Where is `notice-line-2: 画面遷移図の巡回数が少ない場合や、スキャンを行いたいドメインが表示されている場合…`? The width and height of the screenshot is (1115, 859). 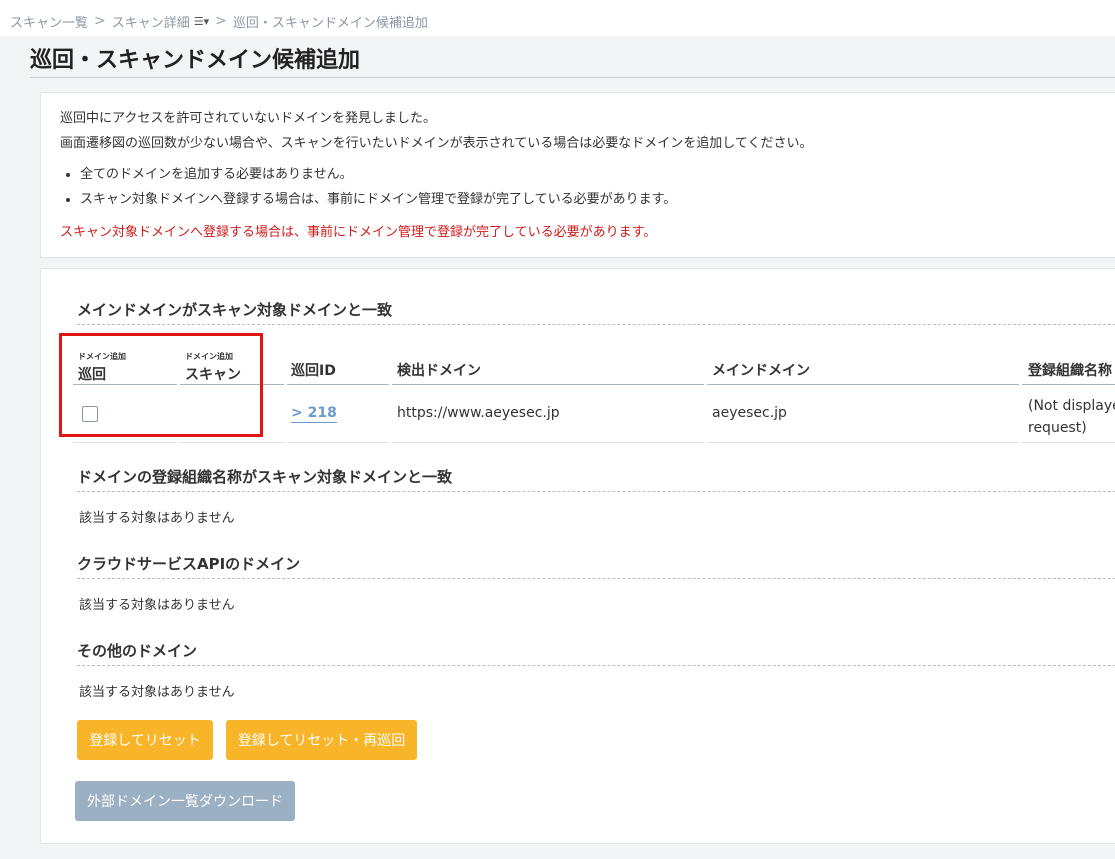
notice-line-2: 画面遷移図の巡回数が少ない場合や、スキャンを行いたいドメインが表示されている場合… is located at coordinates (436, 143).